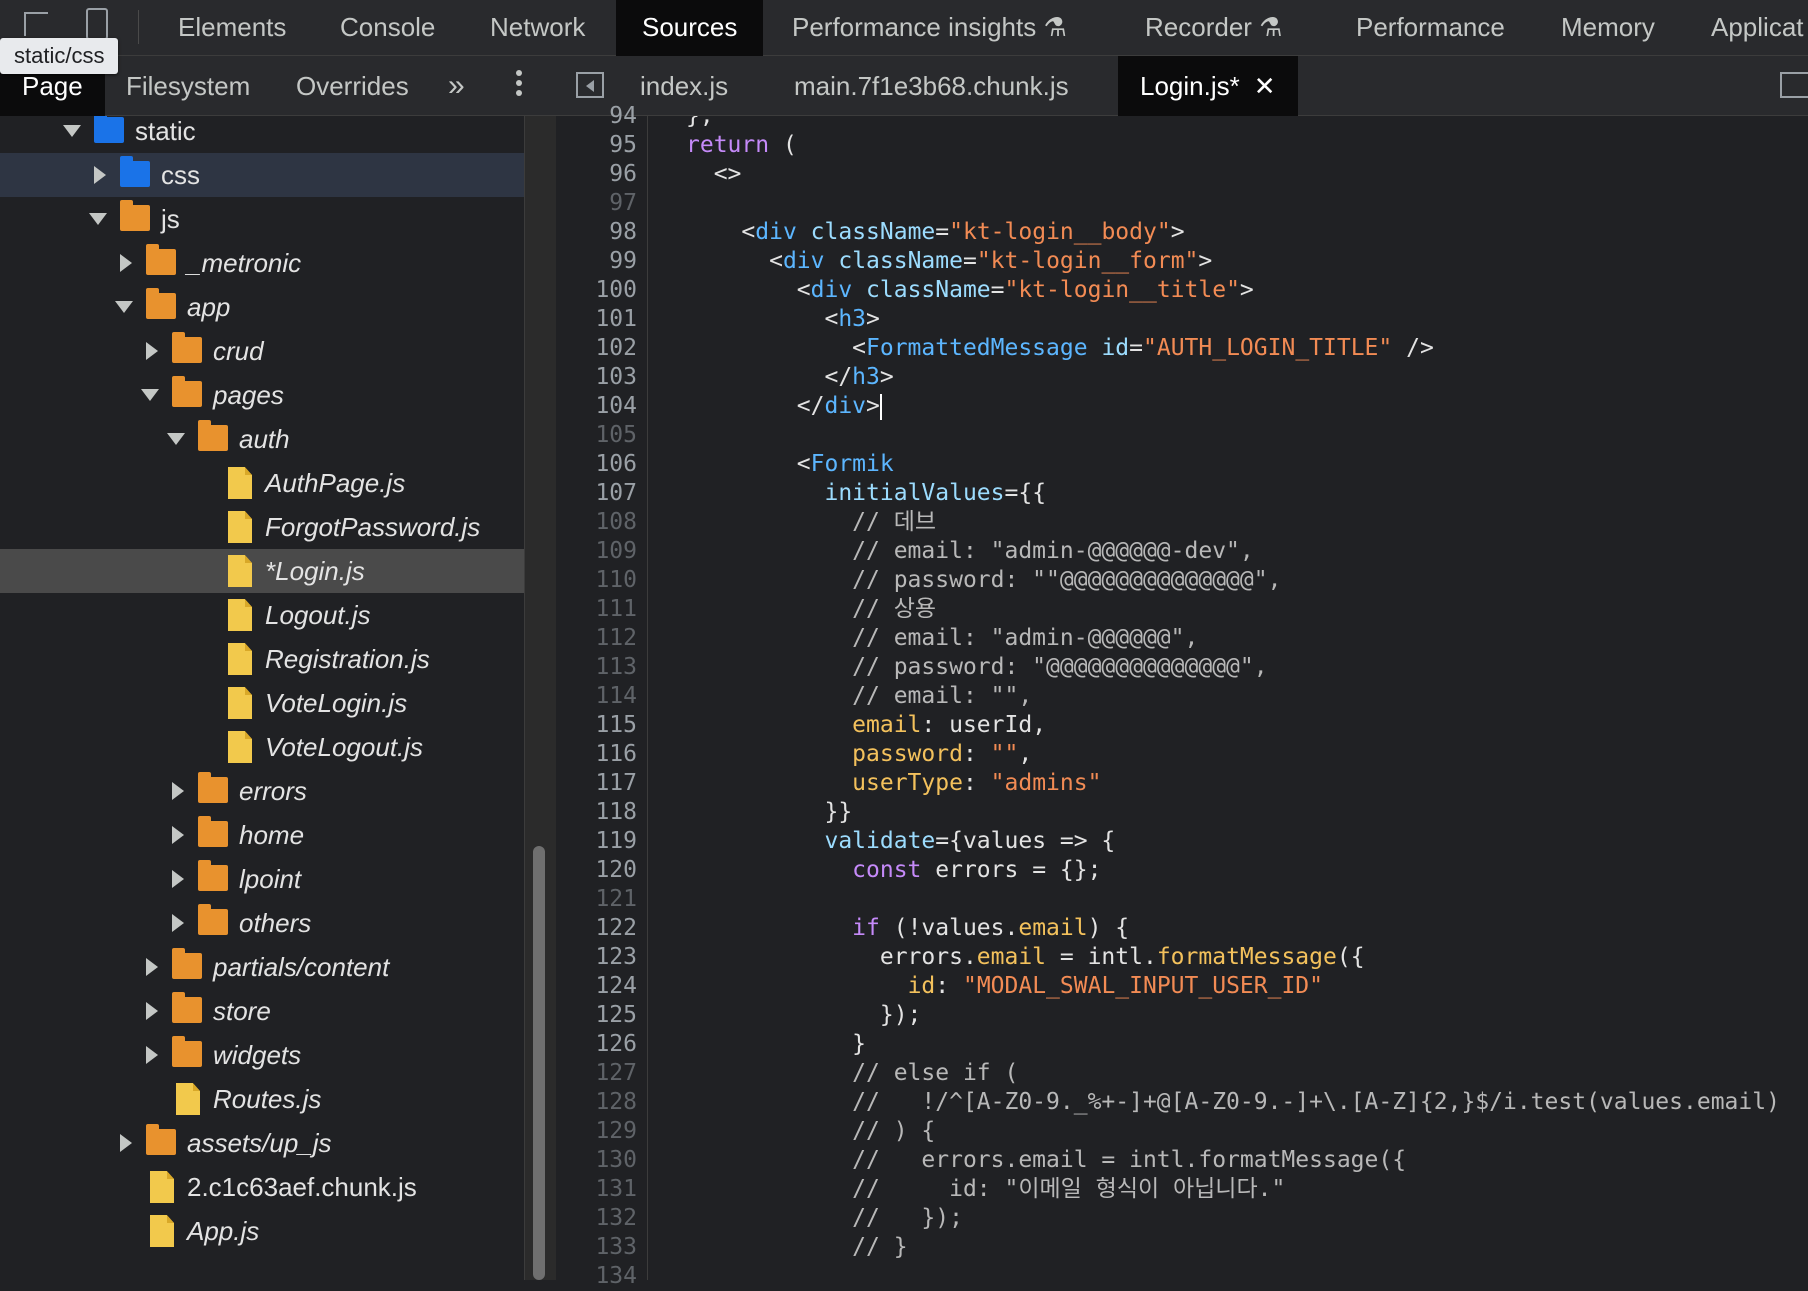 The image size is (1808, 1291). I want to click on code-line: // ) {, so click(811, 1131).